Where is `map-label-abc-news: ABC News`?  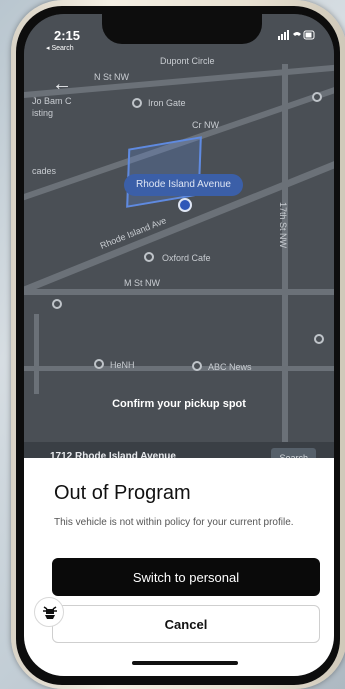 map-label-abc-news: ABC News is located at coordinates (230, 367).